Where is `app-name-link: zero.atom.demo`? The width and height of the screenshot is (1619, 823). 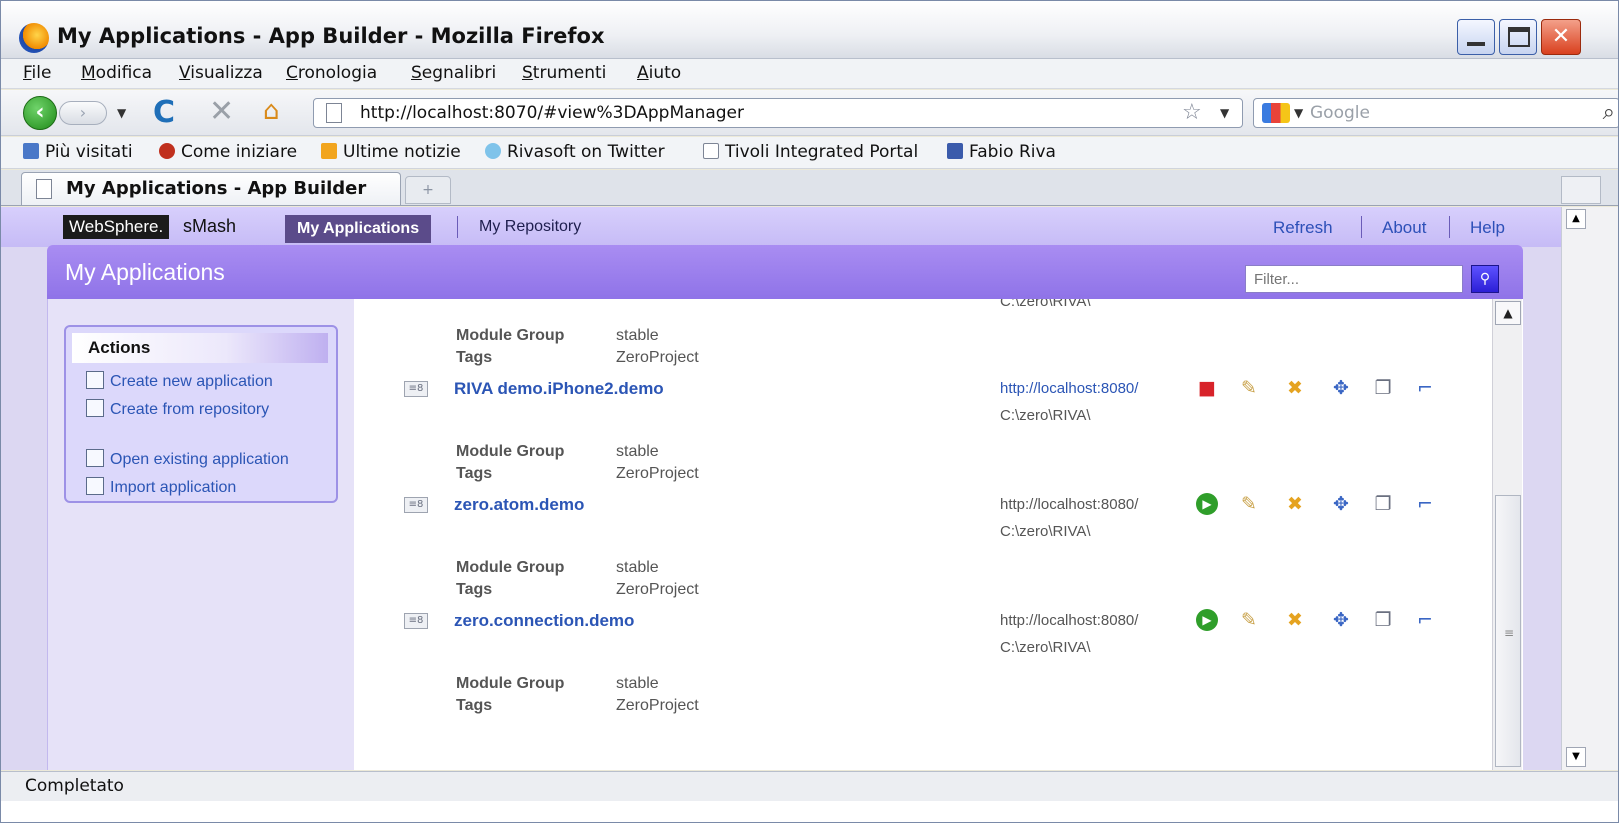
app-name-link: zero.atom.demo is located at coordinates (519, 505).